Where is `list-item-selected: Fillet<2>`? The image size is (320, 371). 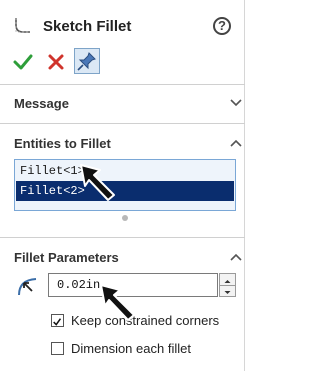
list-item-selected: Fillet<2> is located at coordinates (125, 191).